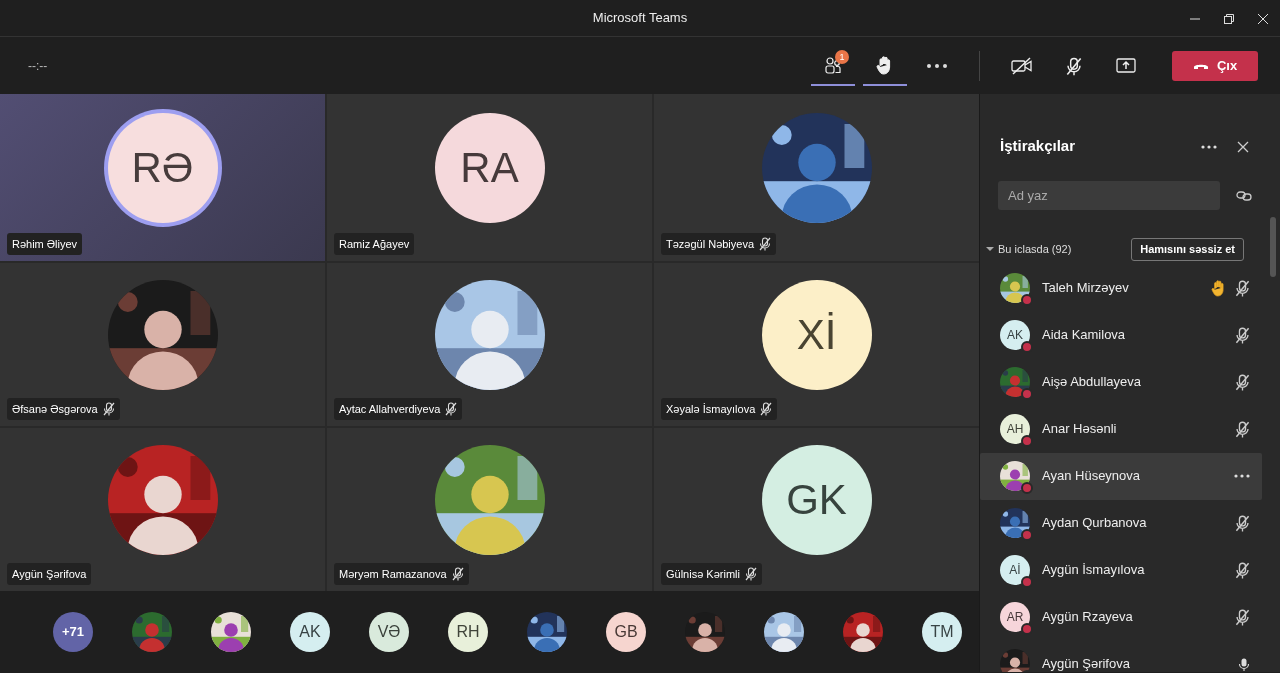  I want to click on camera-off-icon, so click(1022, 66).